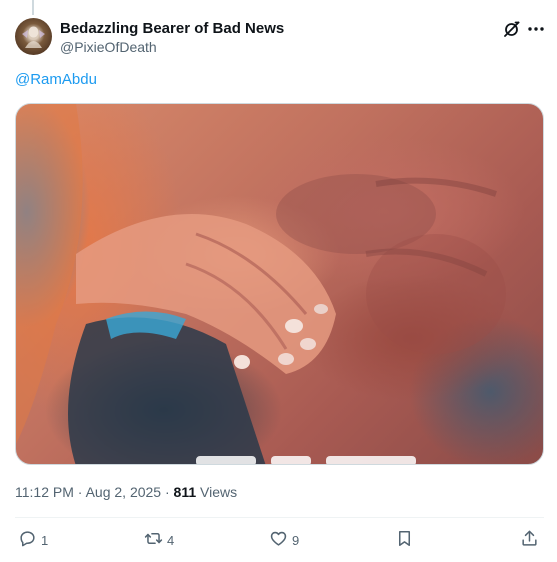 The width and height of the screenshot is (557, 562). What do you see at coordinates (172, 47) in the screenshot?
I see `author-handle: @PixieOfDeath` at bounding box center [172, 47].